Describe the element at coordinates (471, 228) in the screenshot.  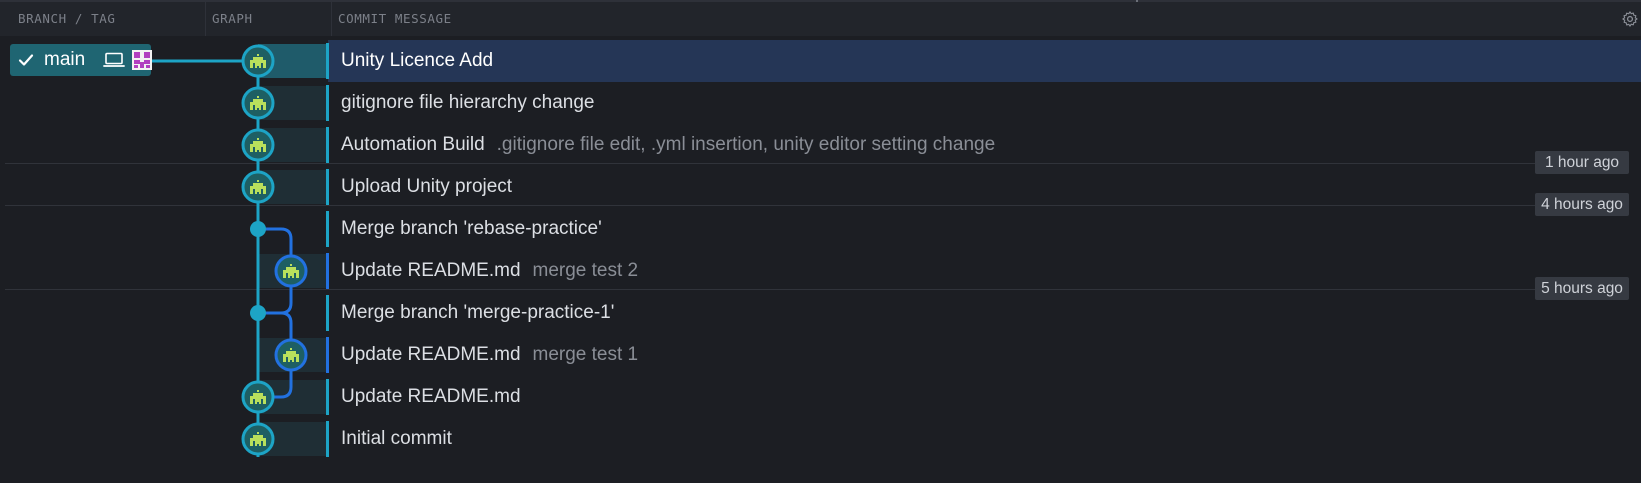
I see `commit-summary: Merge branch 'rebase-practice'` at that location.